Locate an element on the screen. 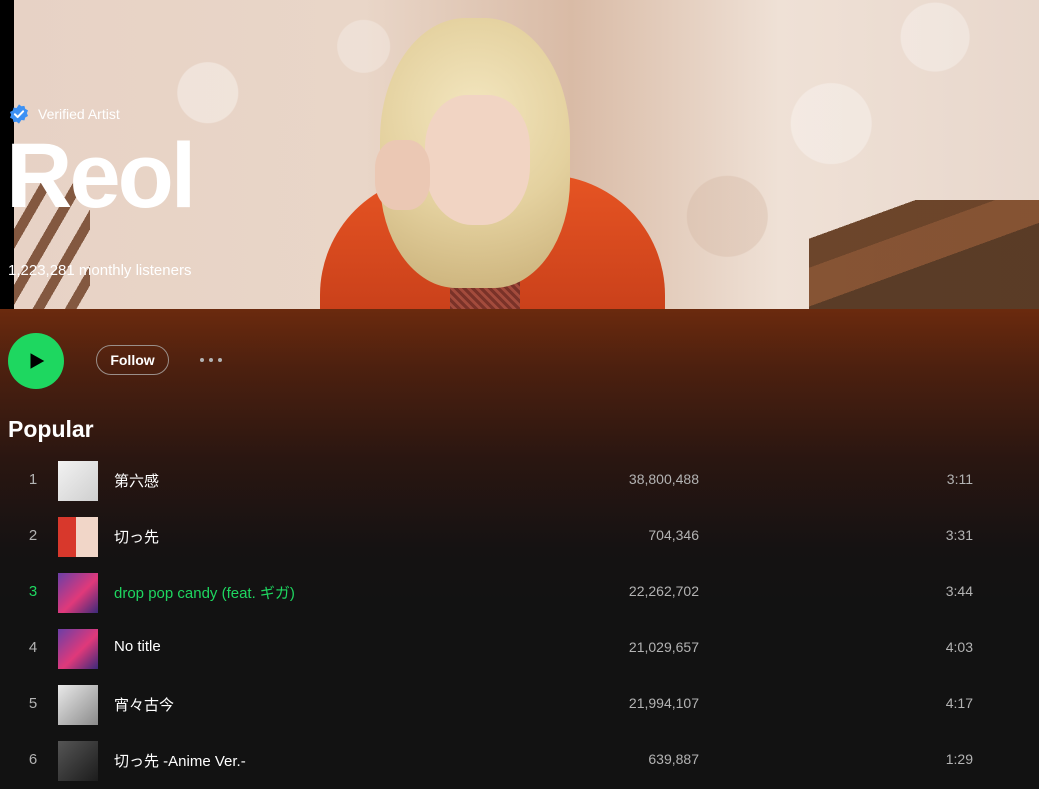 Image resolution: width=1039 pixels, height=789 pixels. artist-photo-figure is located at coordinates (485, 154).